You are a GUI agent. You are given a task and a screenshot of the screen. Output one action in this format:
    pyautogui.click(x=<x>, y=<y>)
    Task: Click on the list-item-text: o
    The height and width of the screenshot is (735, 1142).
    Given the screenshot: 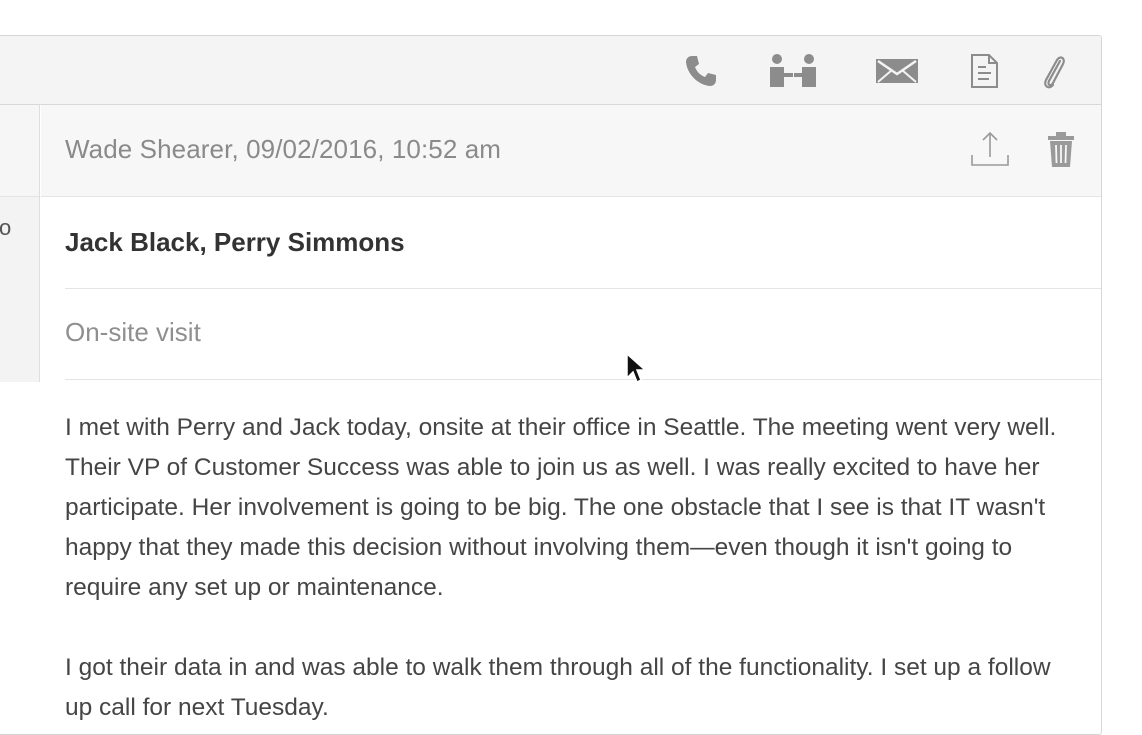 What is the action you would take?
    pyautogui.click(x=6, y=227)
    